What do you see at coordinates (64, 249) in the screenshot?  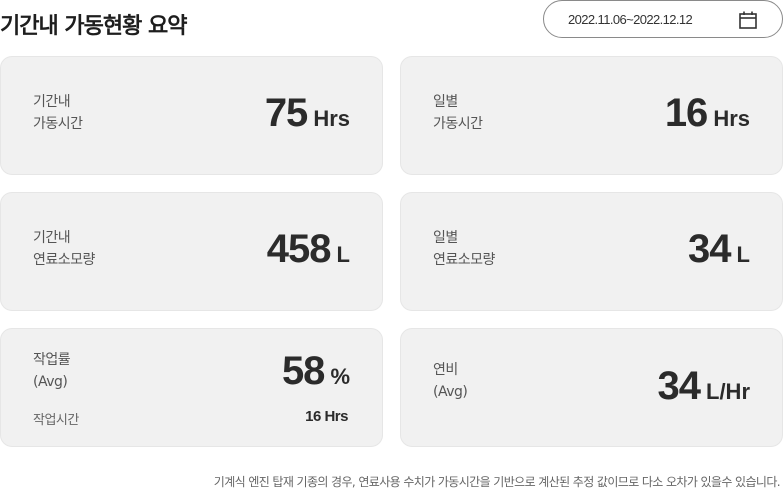 I see `card-label: 기간내 연료소모량` at bounding box center [64, 249].